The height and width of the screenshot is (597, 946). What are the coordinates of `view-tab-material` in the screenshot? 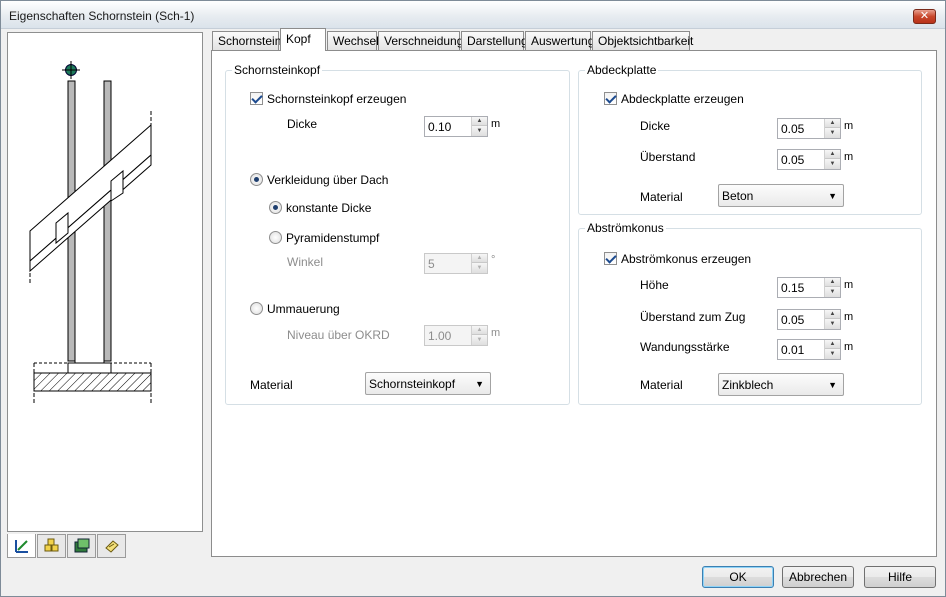 It's located at (111, 546).